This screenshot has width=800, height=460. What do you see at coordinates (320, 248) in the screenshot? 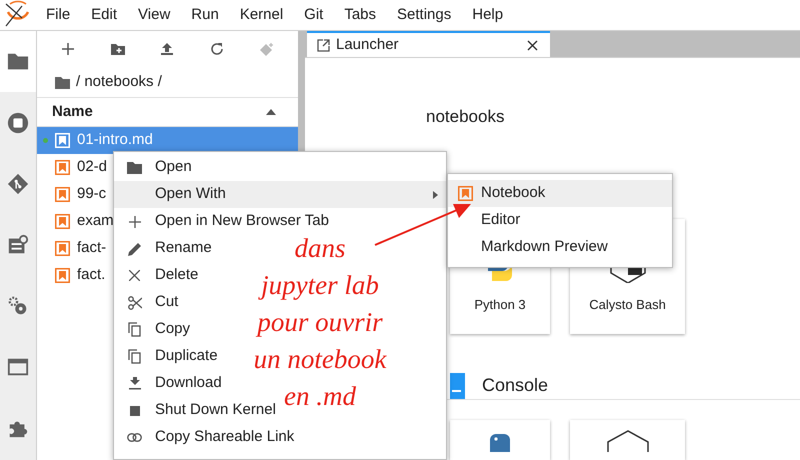
I see `handwritten-annotation: dans` at bounding box center [320, 248].